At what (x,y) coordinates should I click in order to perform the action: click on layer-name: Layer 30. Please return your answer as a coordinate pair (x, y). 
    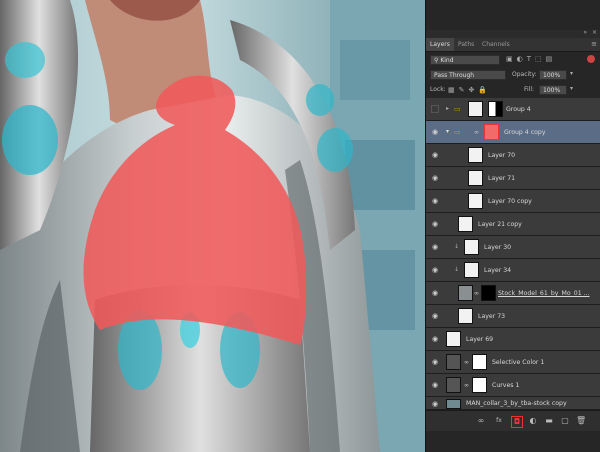
    Looking at the image, I should click on (498, 247).